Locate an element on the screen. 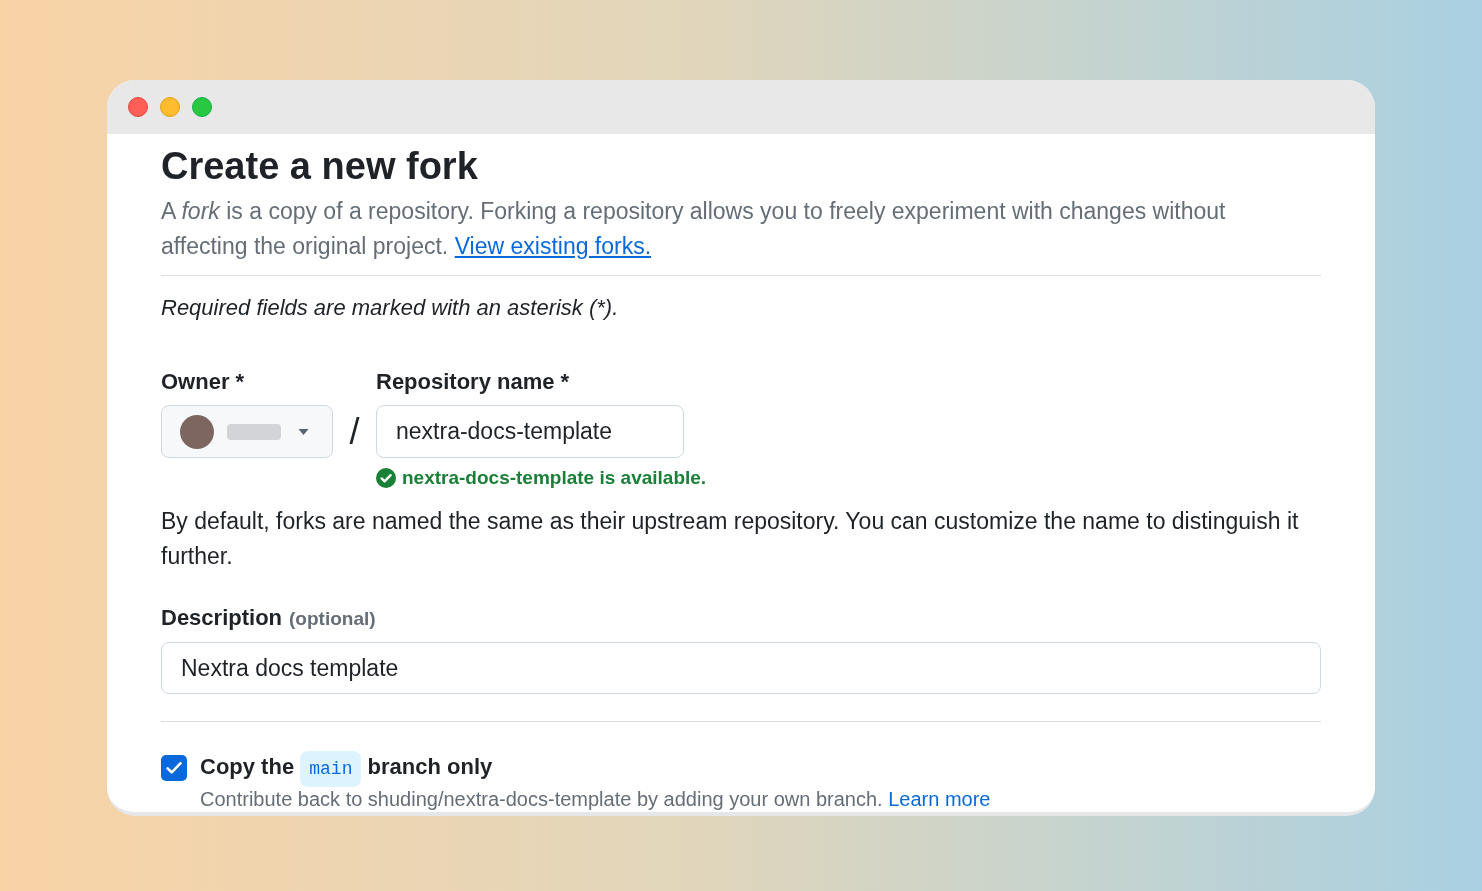 The image size is (1482, 891). fork-intro: A fork is a copy of a repository. Forking a repository allows you to freely experiment with changes without affecting the original project. View existing forks. is located at coordinates (694, 229).